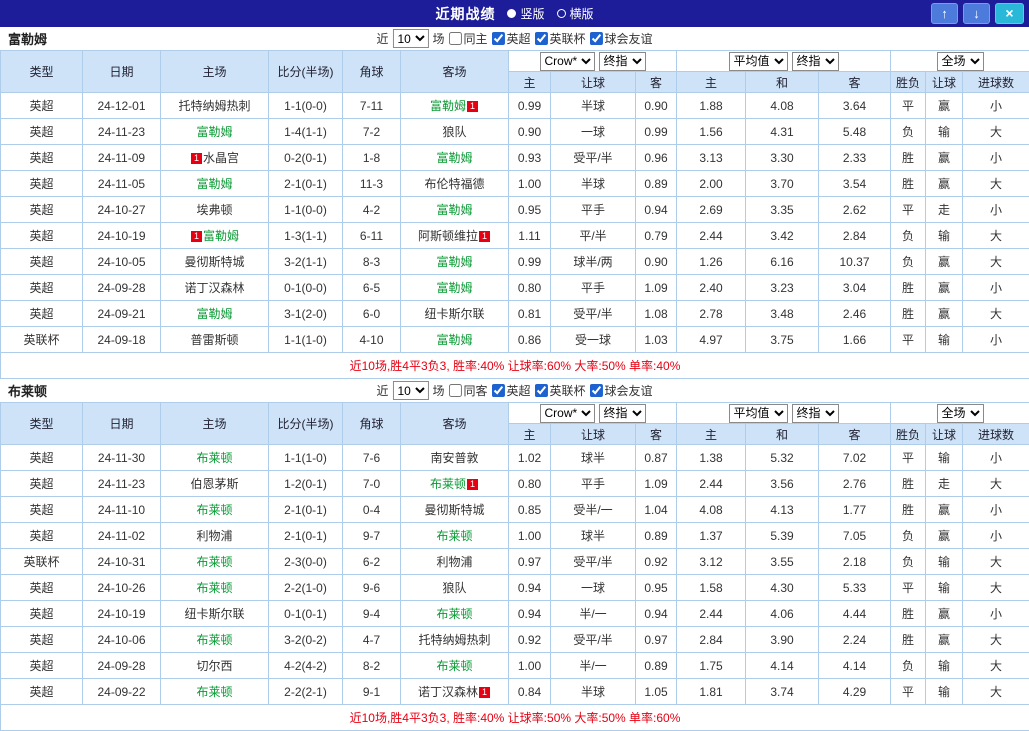 This screenshot has width=1029, height=731. Describe the element at coordinates (468, 38) in the screenshot. I see `same-venue-filter: 同主` at that location.